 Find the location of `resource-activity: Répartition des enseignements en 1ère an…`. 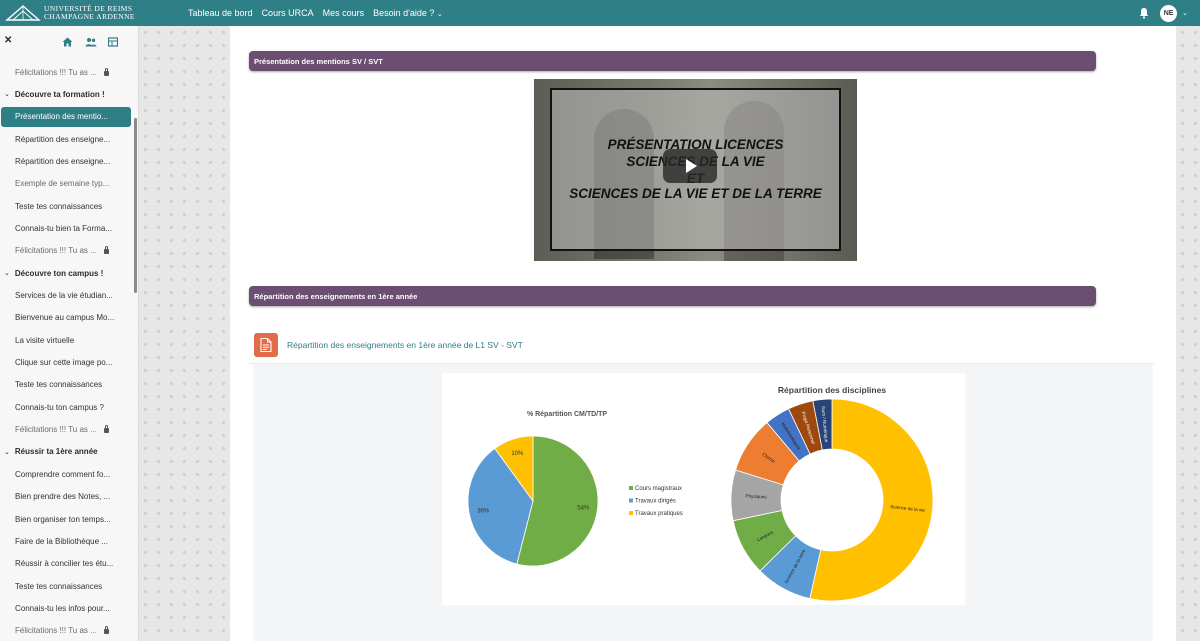

resource-activity: Répartition des enseignements en 1ère an… is located at coordinates (702, 345).